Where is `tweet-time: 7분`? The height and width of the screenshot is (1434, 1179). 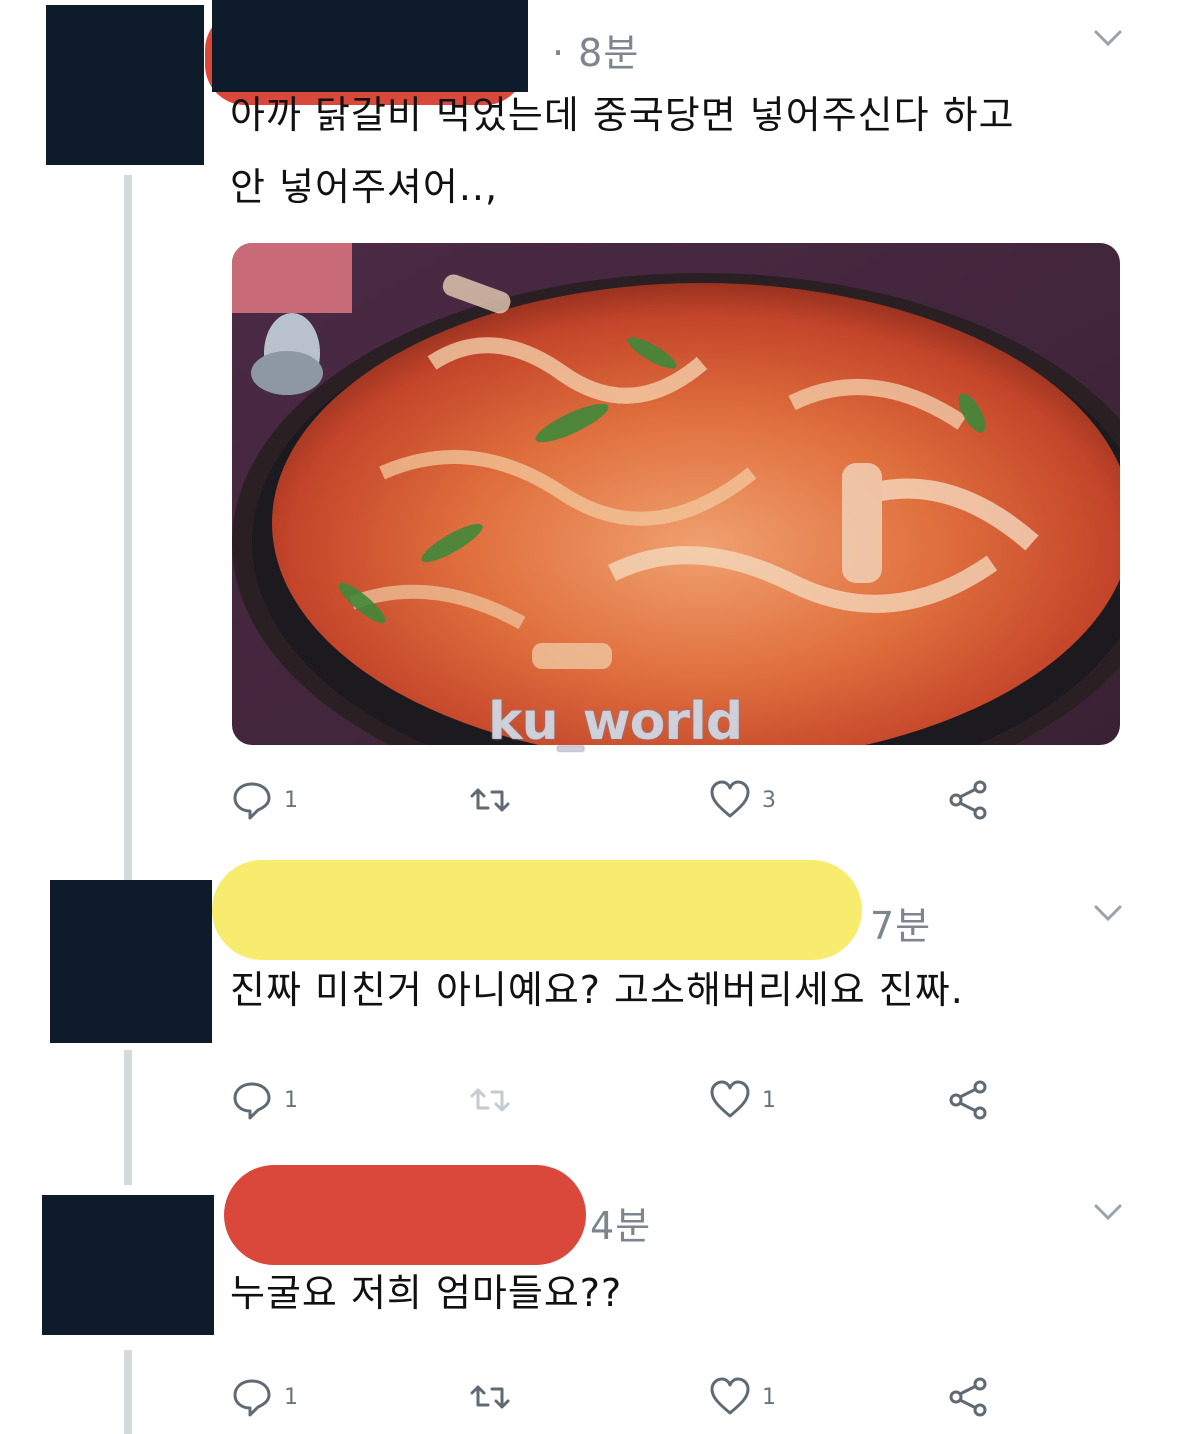
tweet-time: 7분 is located at coordinates (901, 926).